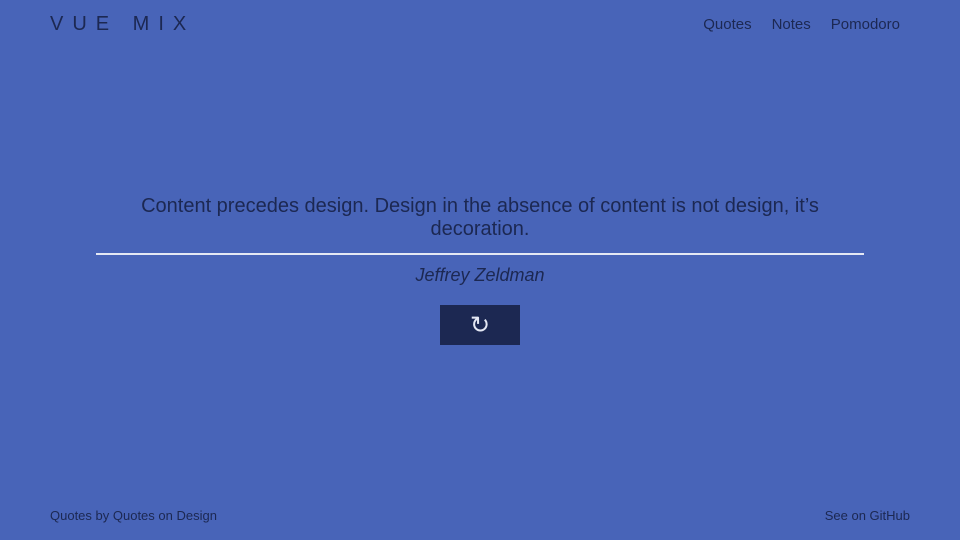 The height and width of the screenshot is (540, 960). I want to click on footer-credit: Quotes by Quotes on Design, so click(133, 515).